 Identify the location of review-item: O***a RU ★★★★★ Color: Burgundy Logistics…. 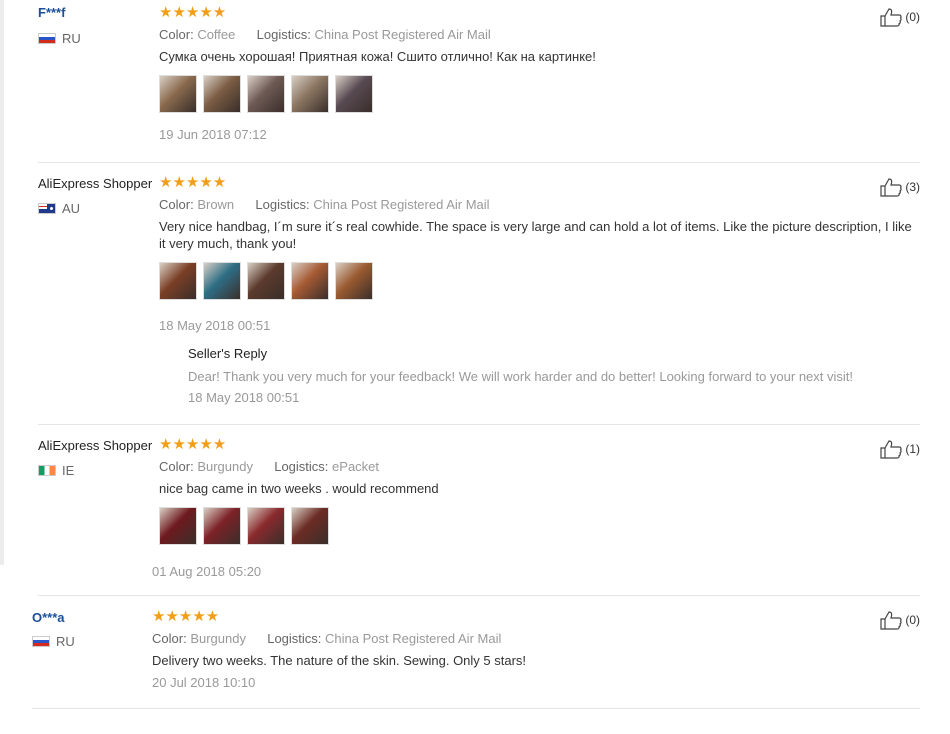
(476, 652).